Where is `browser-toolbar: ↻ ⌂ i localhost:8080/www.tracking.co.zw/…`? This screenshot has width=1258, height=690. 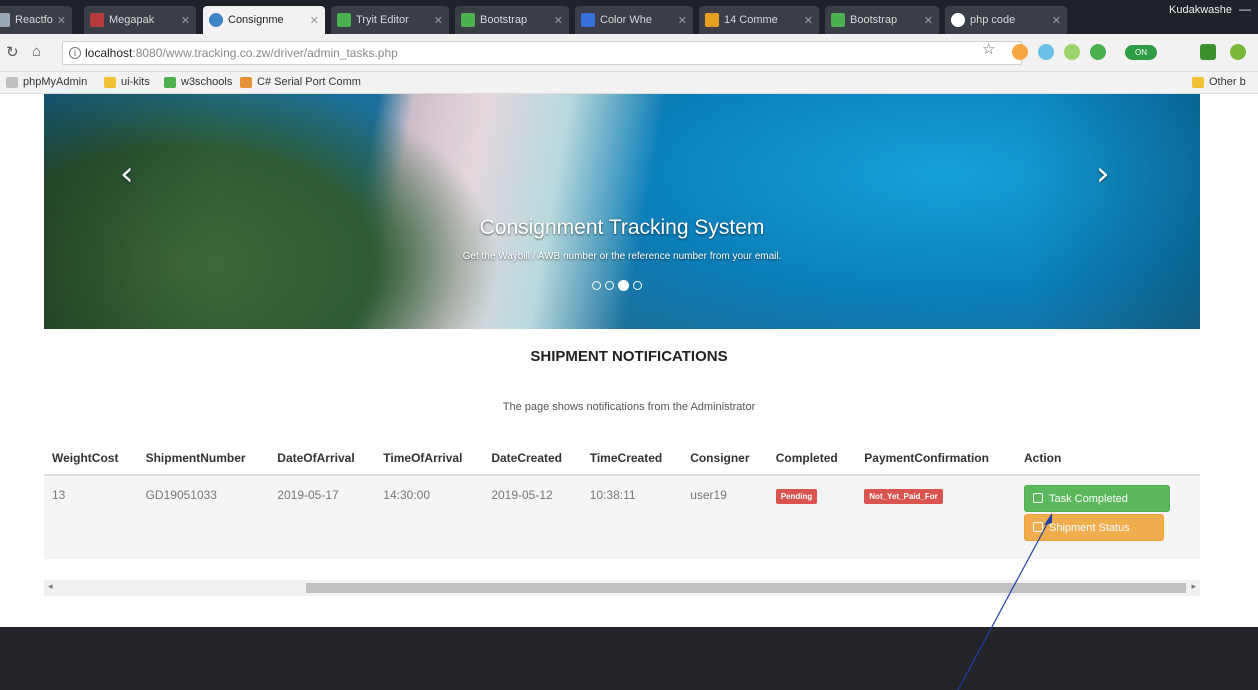 browser-toolbar: ↻ ⌂ i localhost:8080/www.tracking.co.zw/… is located at coordinates (629, 53).